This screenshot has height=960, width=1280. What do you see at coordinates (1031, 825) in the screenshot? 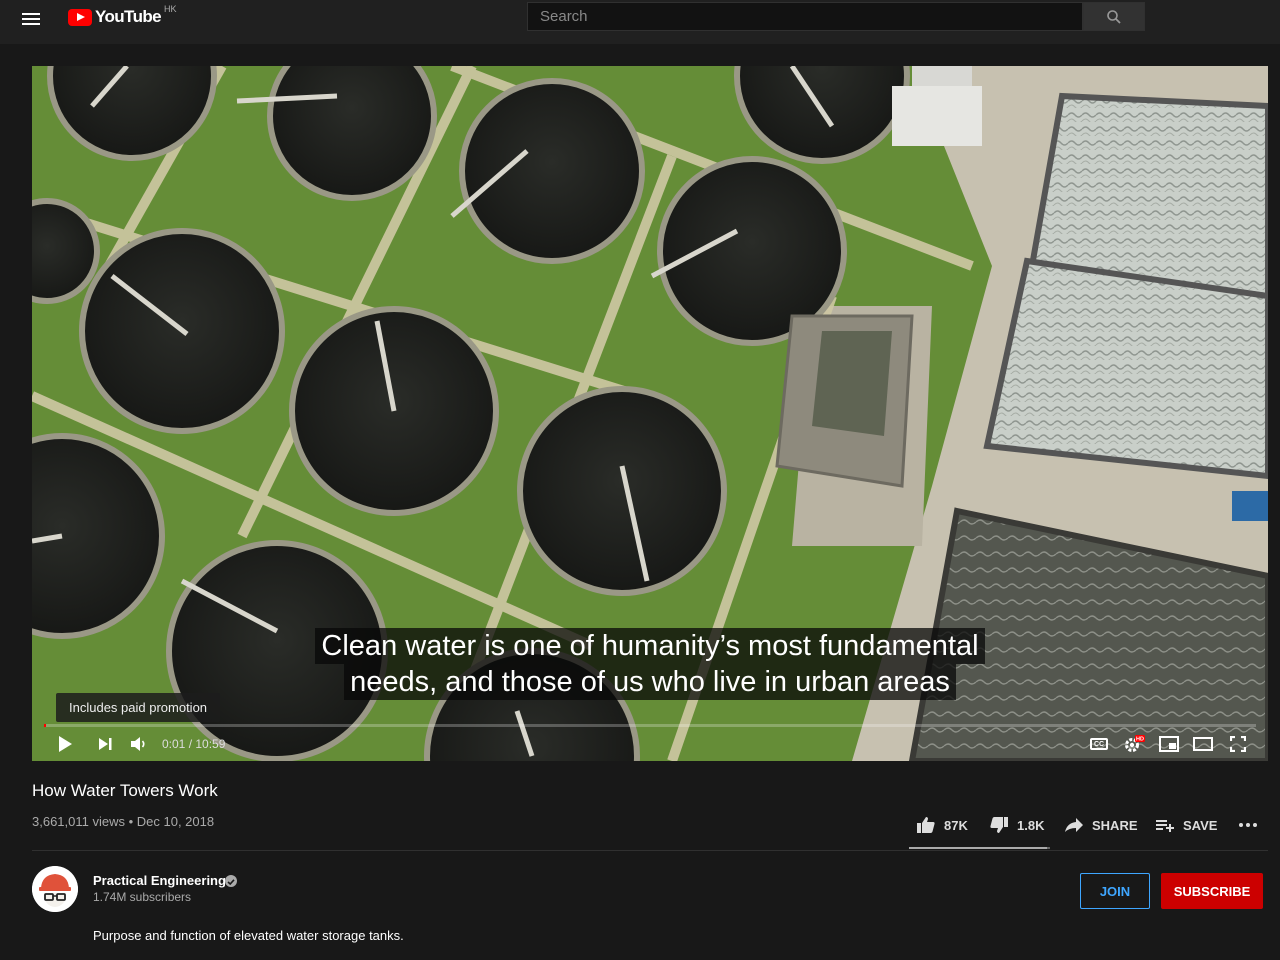
I see `dislike-count: 1.8K` at bounding box center [1031, 825].